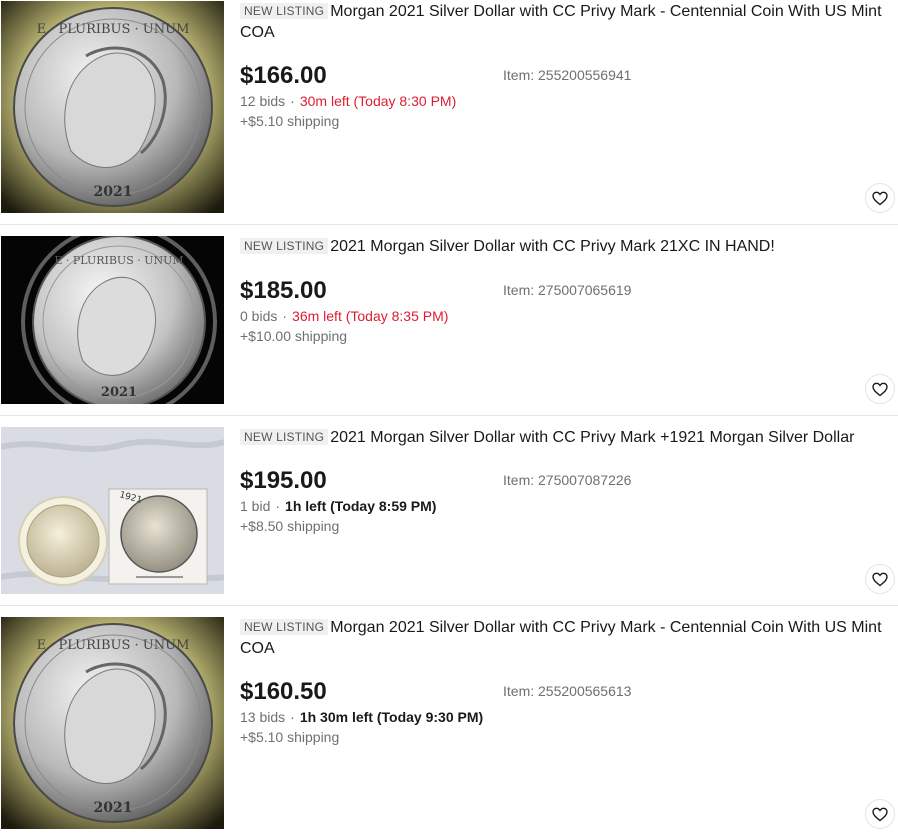 This screenshot has height=834, width=898. I want to click on listing-image: 1921, so click(112, 510).